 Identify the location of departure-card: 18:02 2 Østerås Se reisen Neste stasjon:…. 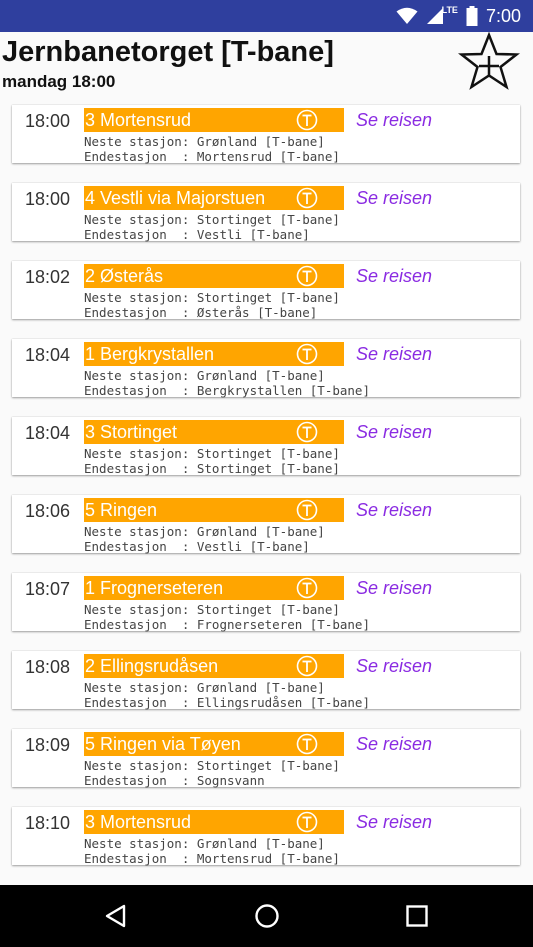
(266, 290).